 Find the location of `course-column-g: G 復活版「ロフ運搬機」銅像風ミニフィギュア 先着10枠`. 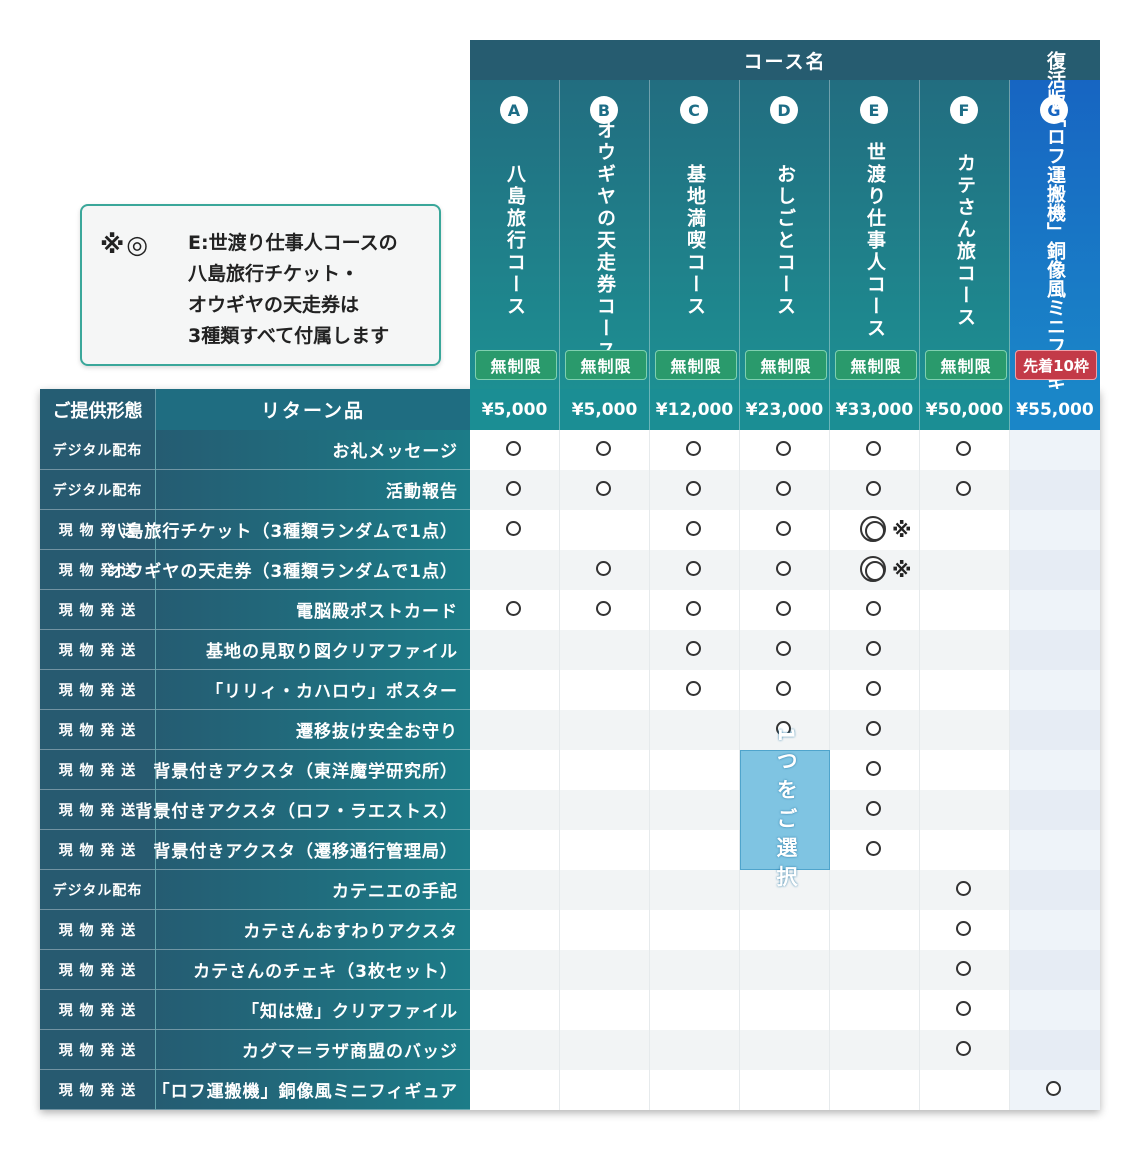

course-column-g: G 復活版「ロフ運搬機」銅像風ミニフィギュア 先着10枠 is located at coordinates (1055, 241).